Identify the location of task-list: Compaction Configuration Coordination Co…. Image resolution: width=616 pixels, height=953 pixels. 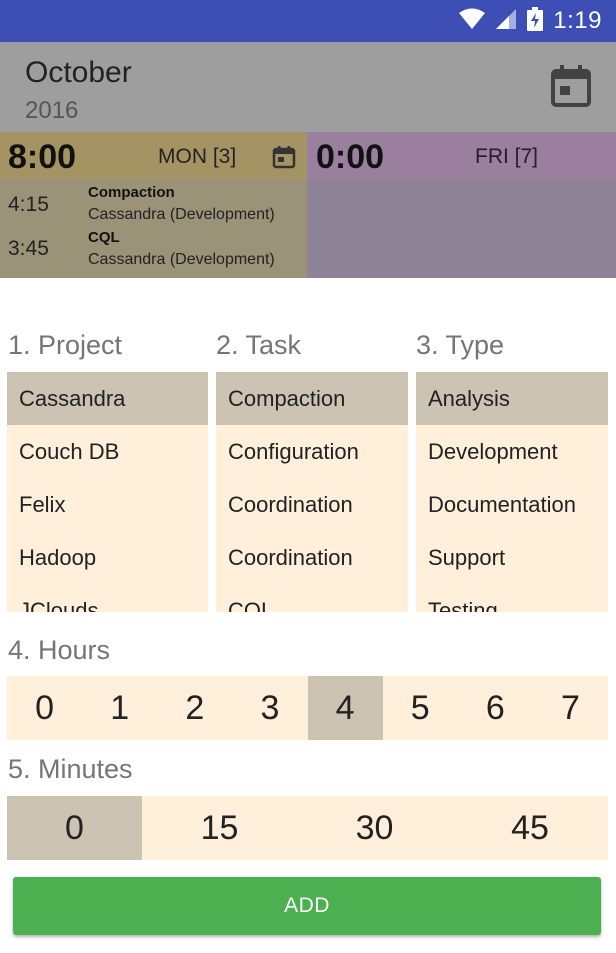
(312, 492).